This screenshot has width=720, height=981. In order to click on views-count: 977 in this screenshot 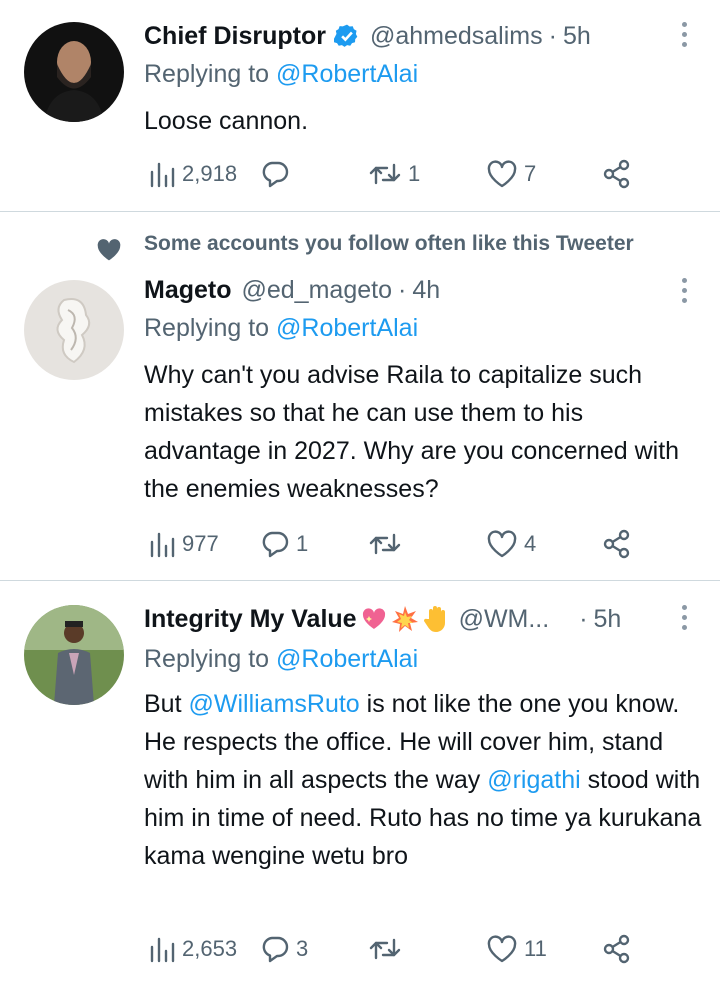, I will do `click(200, 543)`.